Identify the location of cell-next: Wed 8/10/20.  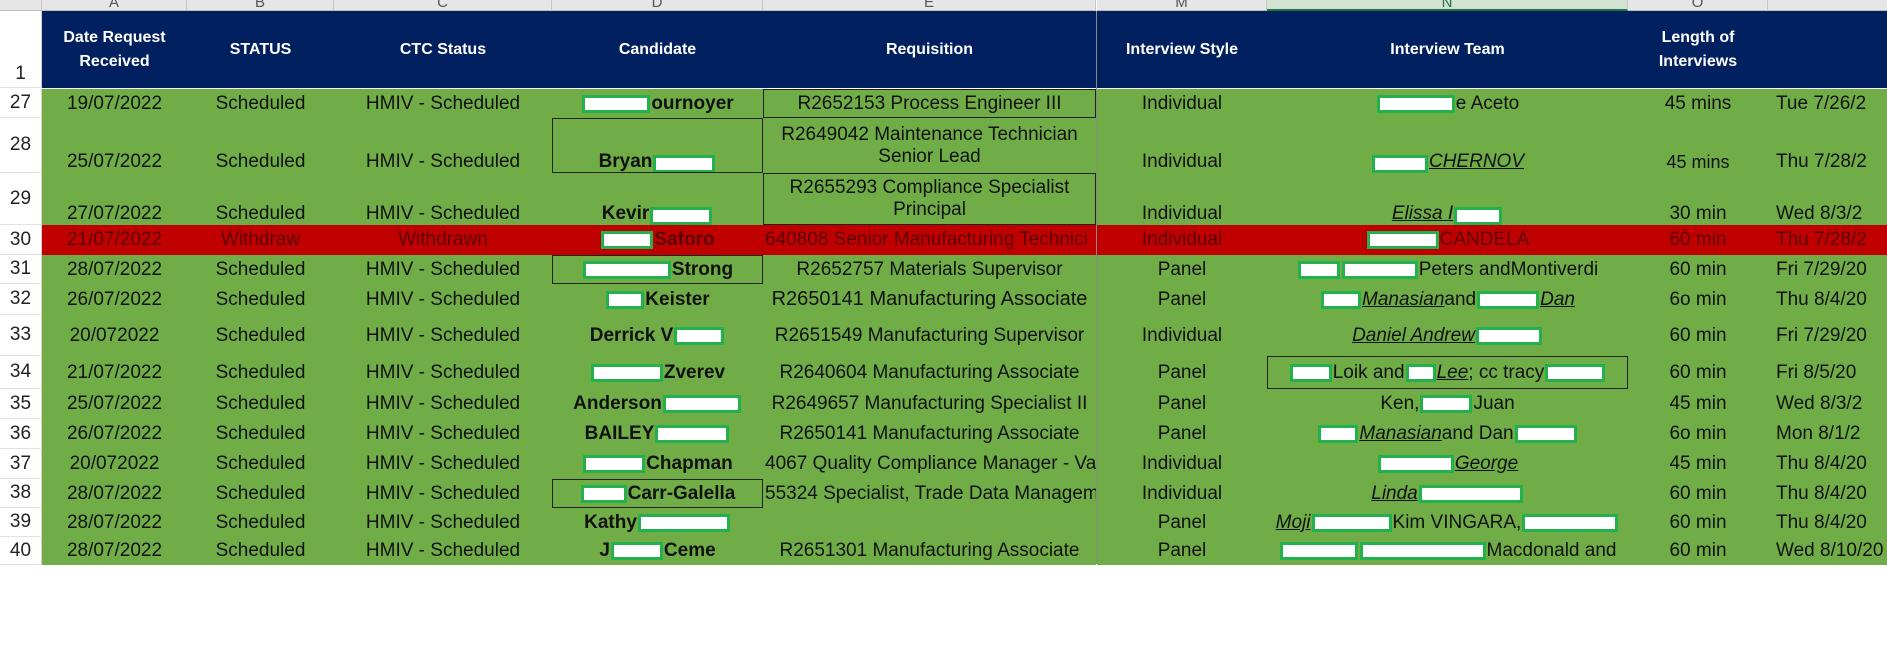
(1827, 551).